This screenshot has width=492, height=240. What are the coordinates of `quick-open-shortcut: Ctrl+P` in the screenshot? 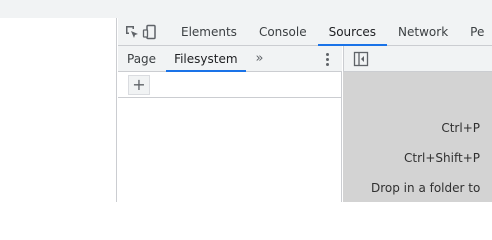 It's located at (460, 128).